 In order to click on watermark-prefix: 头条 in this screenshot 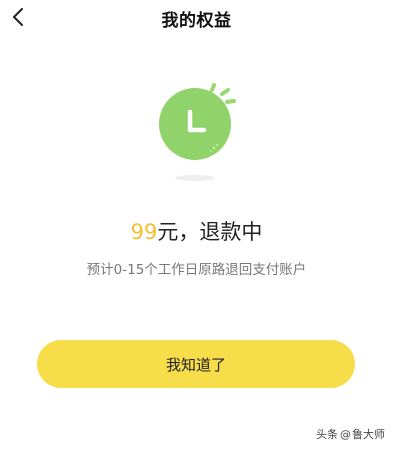, I will do `click(327, 434)`.